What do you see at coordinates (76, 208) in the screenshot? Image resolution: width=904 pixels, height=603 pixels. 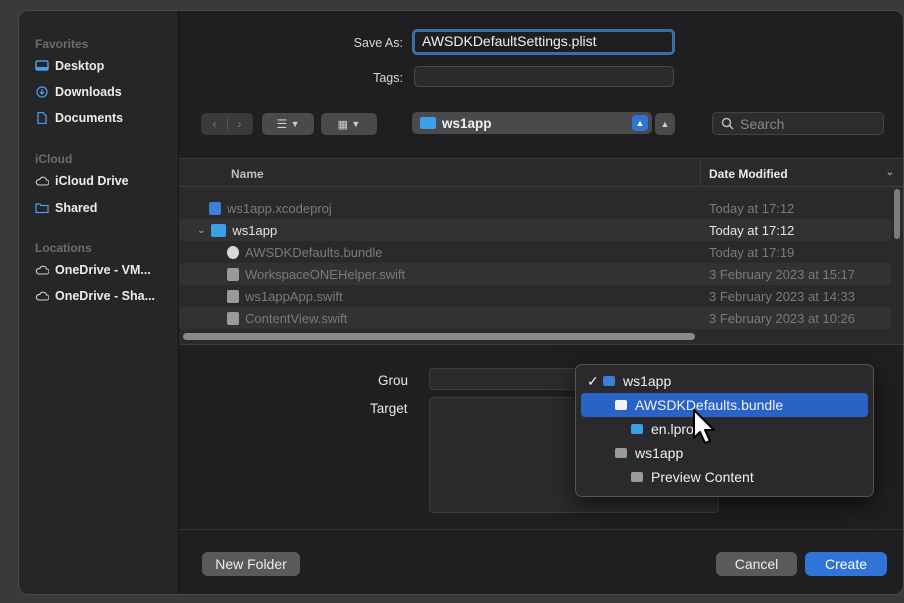 I see `sidebar-item-label: Shared` at bounding box center [76, 208].